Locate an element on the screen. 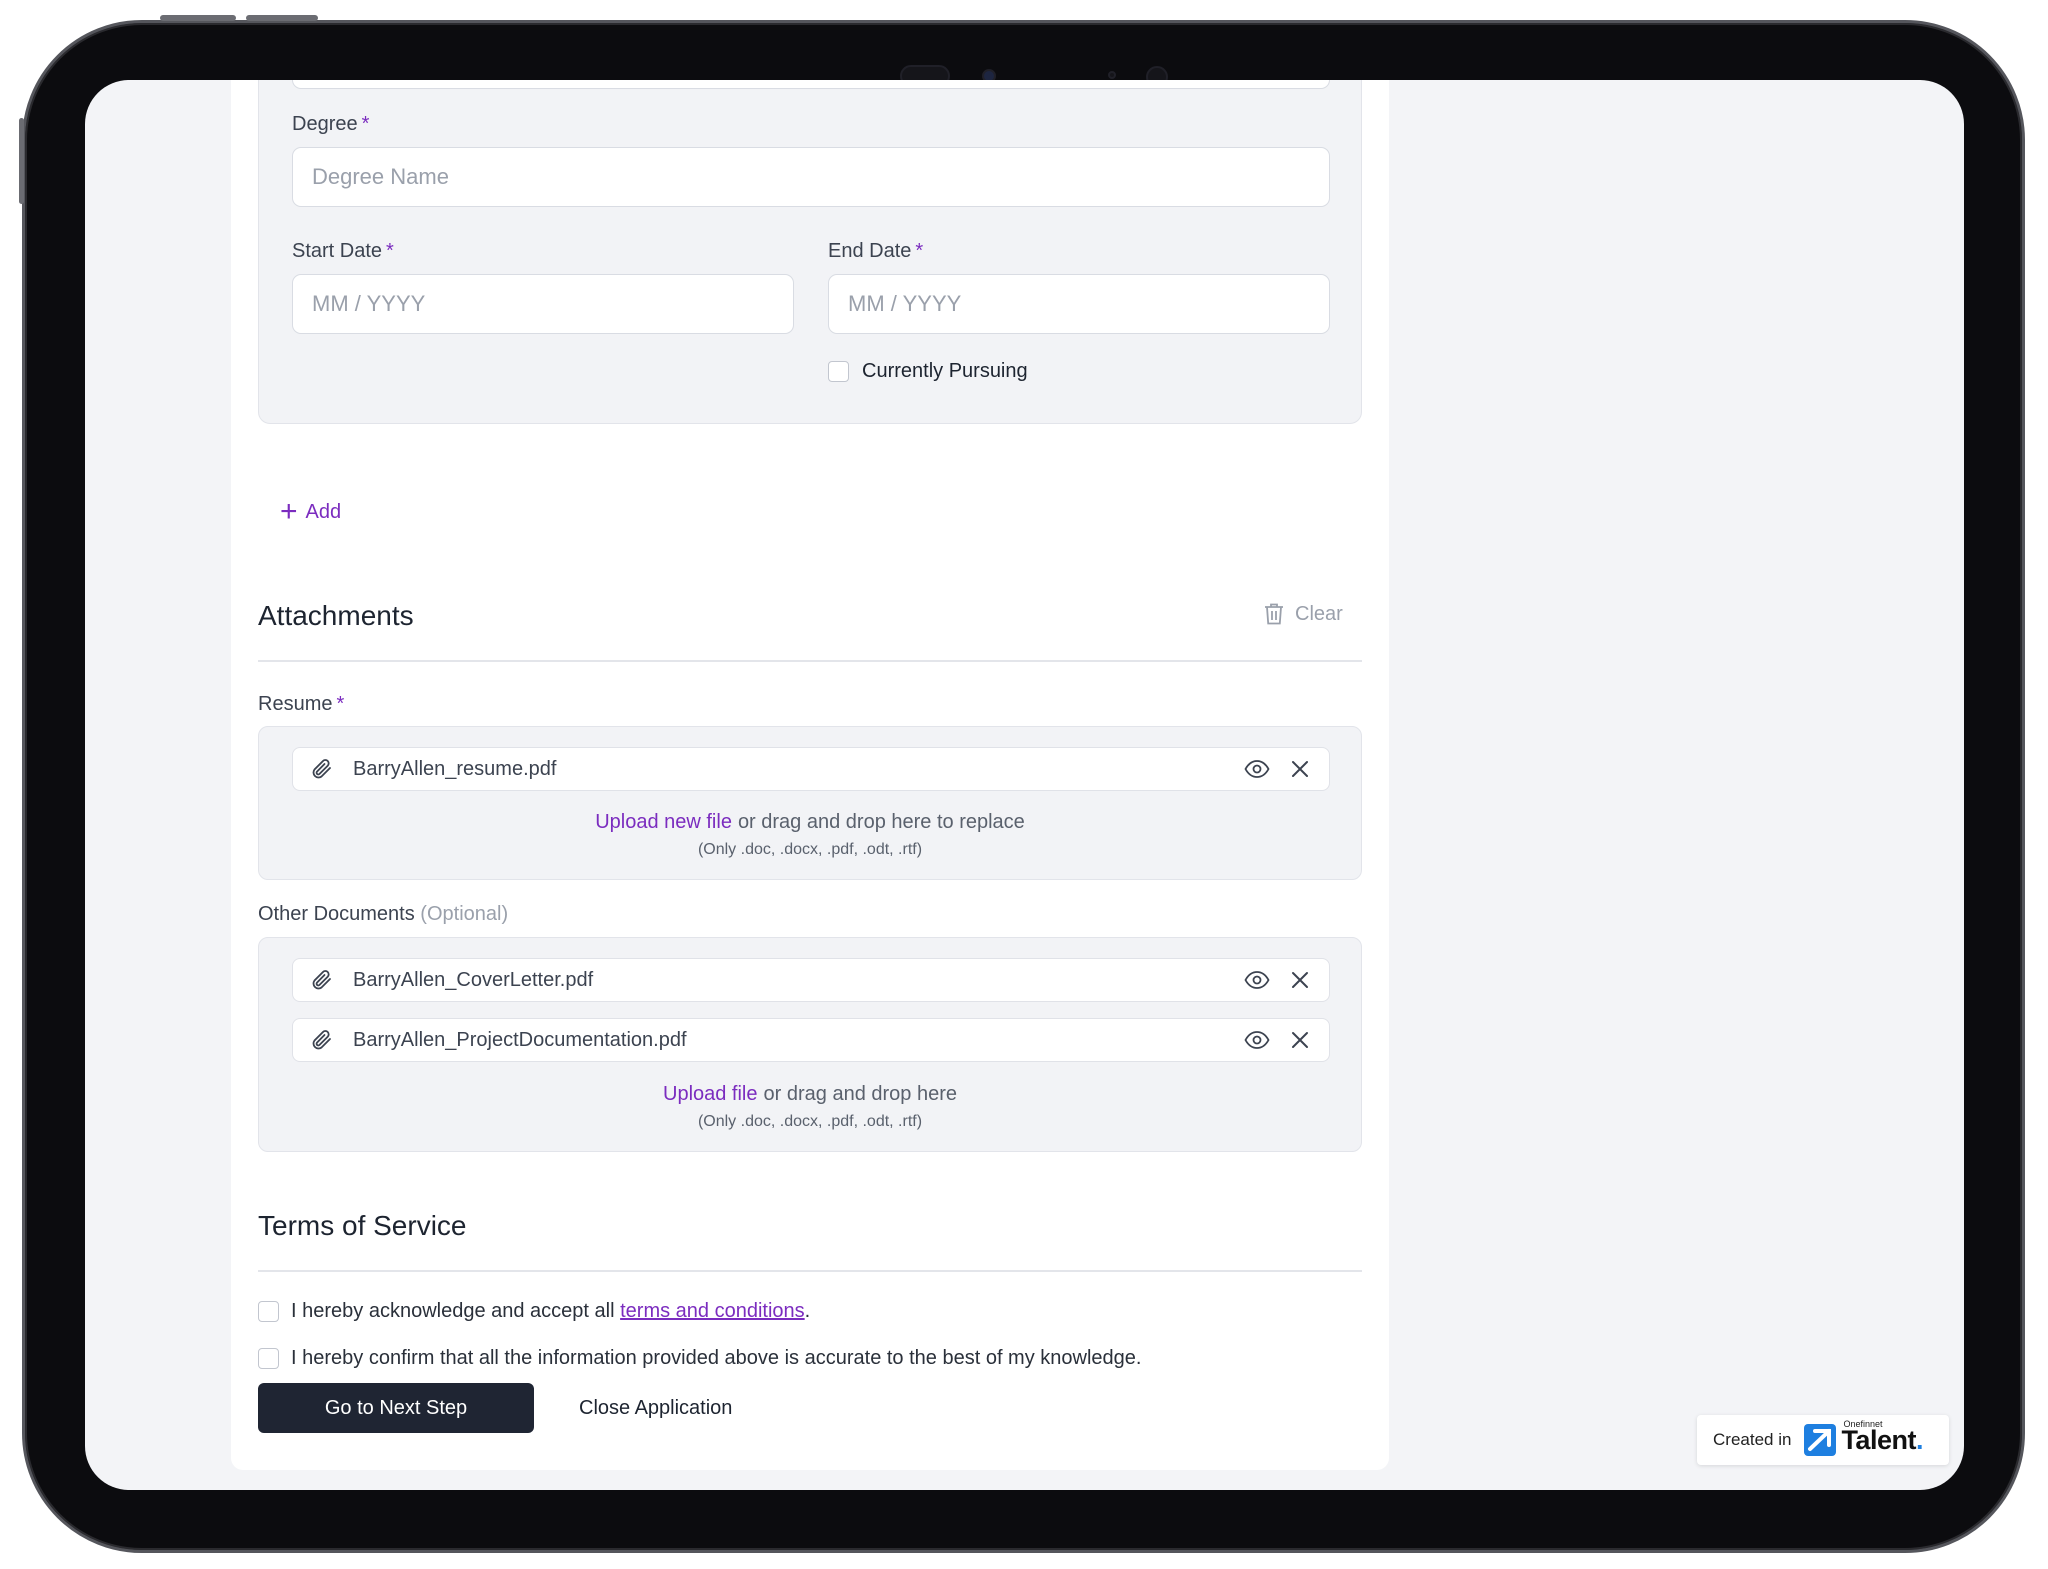  onefinnet-logo-icon is located at coordinates (1820, 1440).